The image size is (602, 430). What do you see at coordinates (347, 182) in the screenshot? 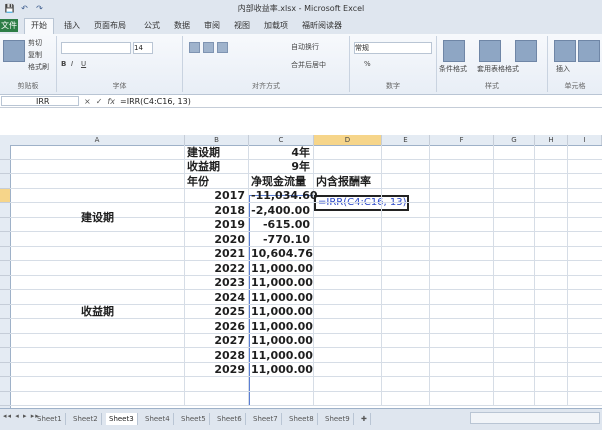
I see `cell-d3: 内含报酬率` at bounding box center [347, 182].